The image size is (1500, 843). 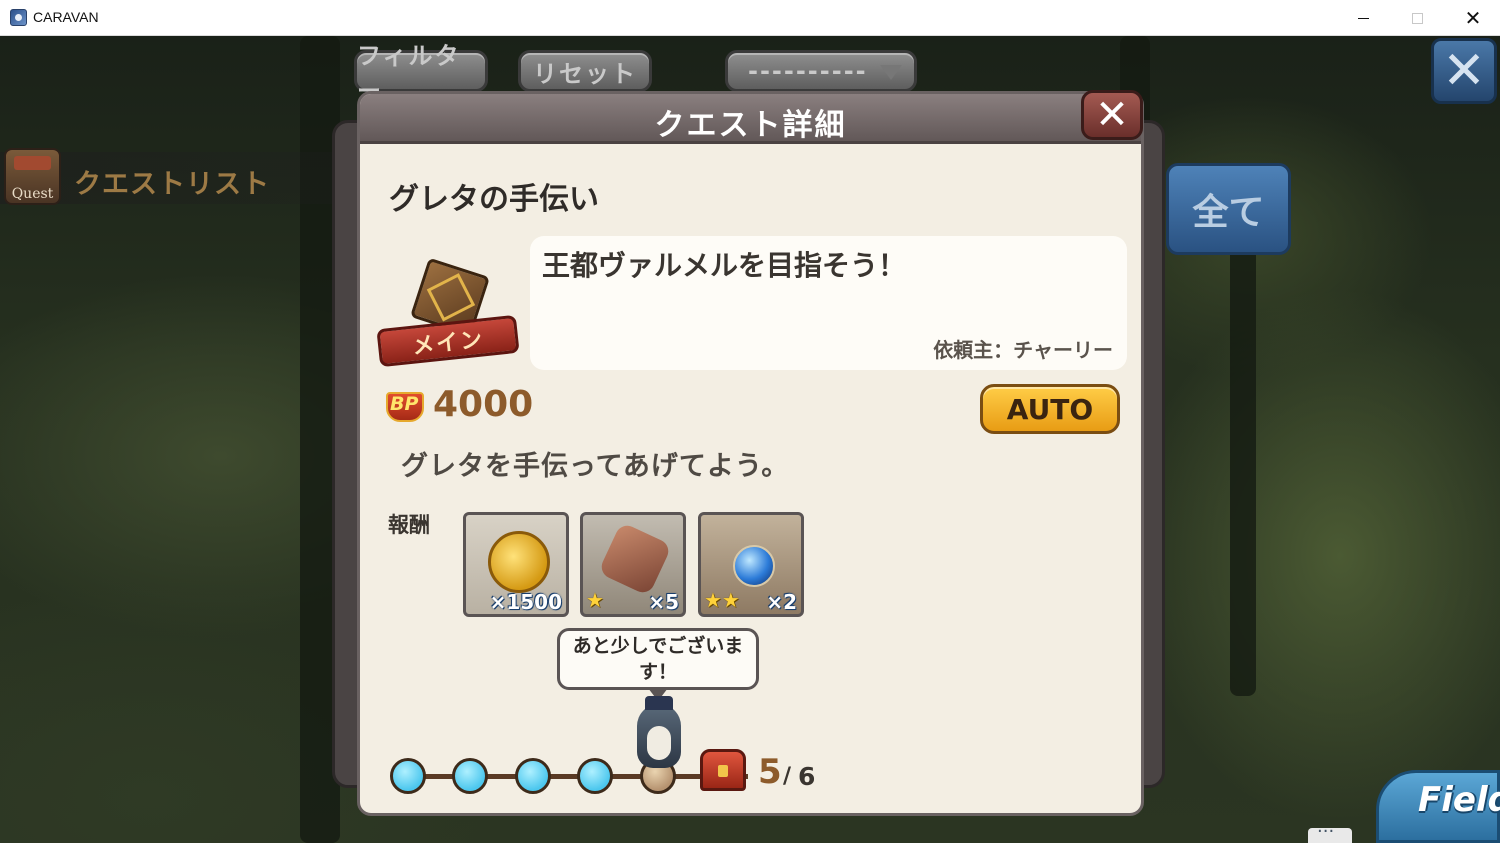 What do you see at coordinates (519, 562) in the screenshot?
I see `gold-coin-icon` at bounding box center [519, 562].